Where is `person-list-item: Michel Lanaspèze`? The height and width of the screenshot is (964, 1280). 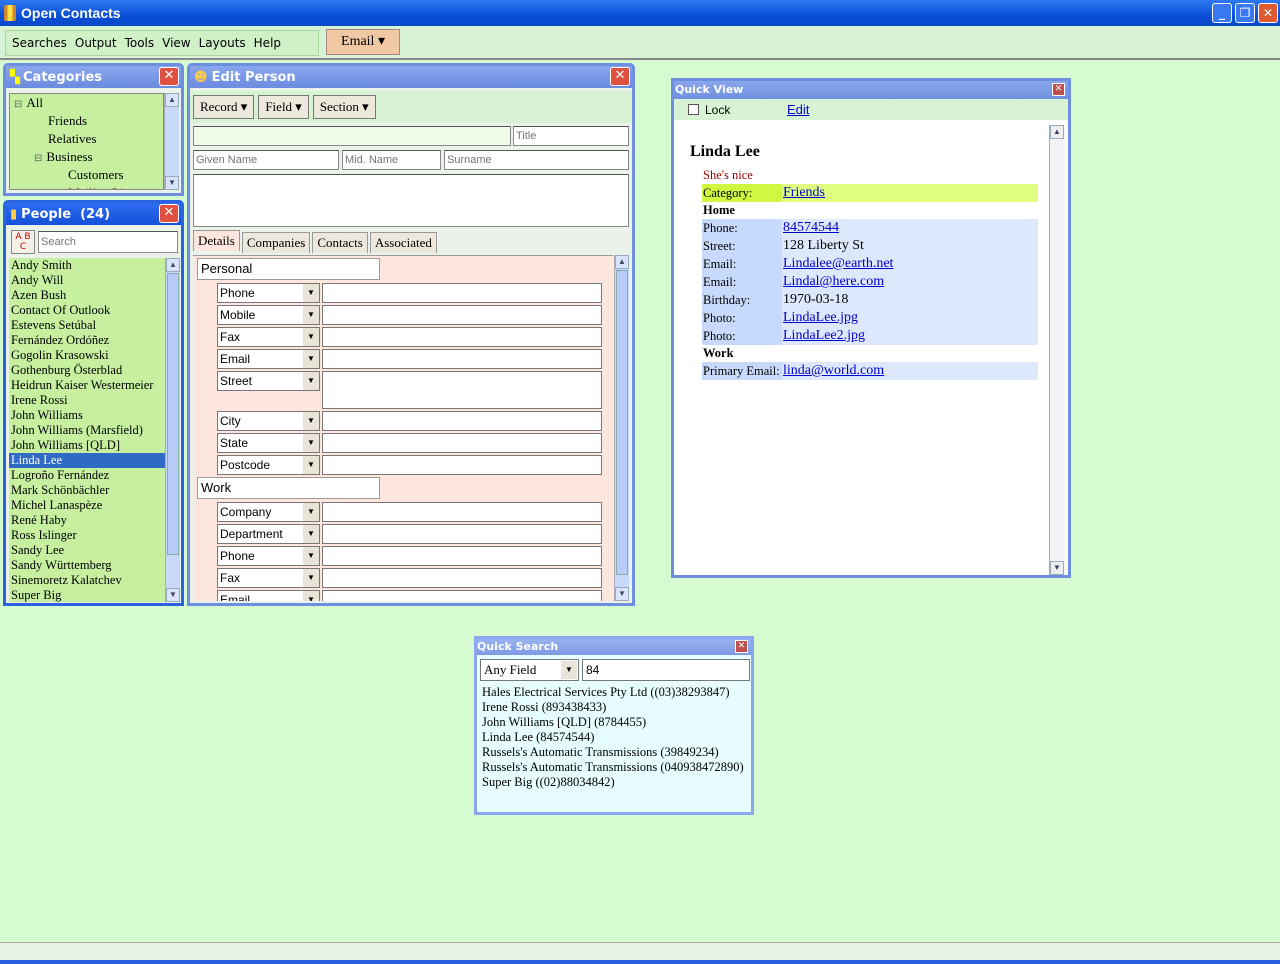
person-list-item: Michel Lanaspèze is located at coordinates (87, 505).